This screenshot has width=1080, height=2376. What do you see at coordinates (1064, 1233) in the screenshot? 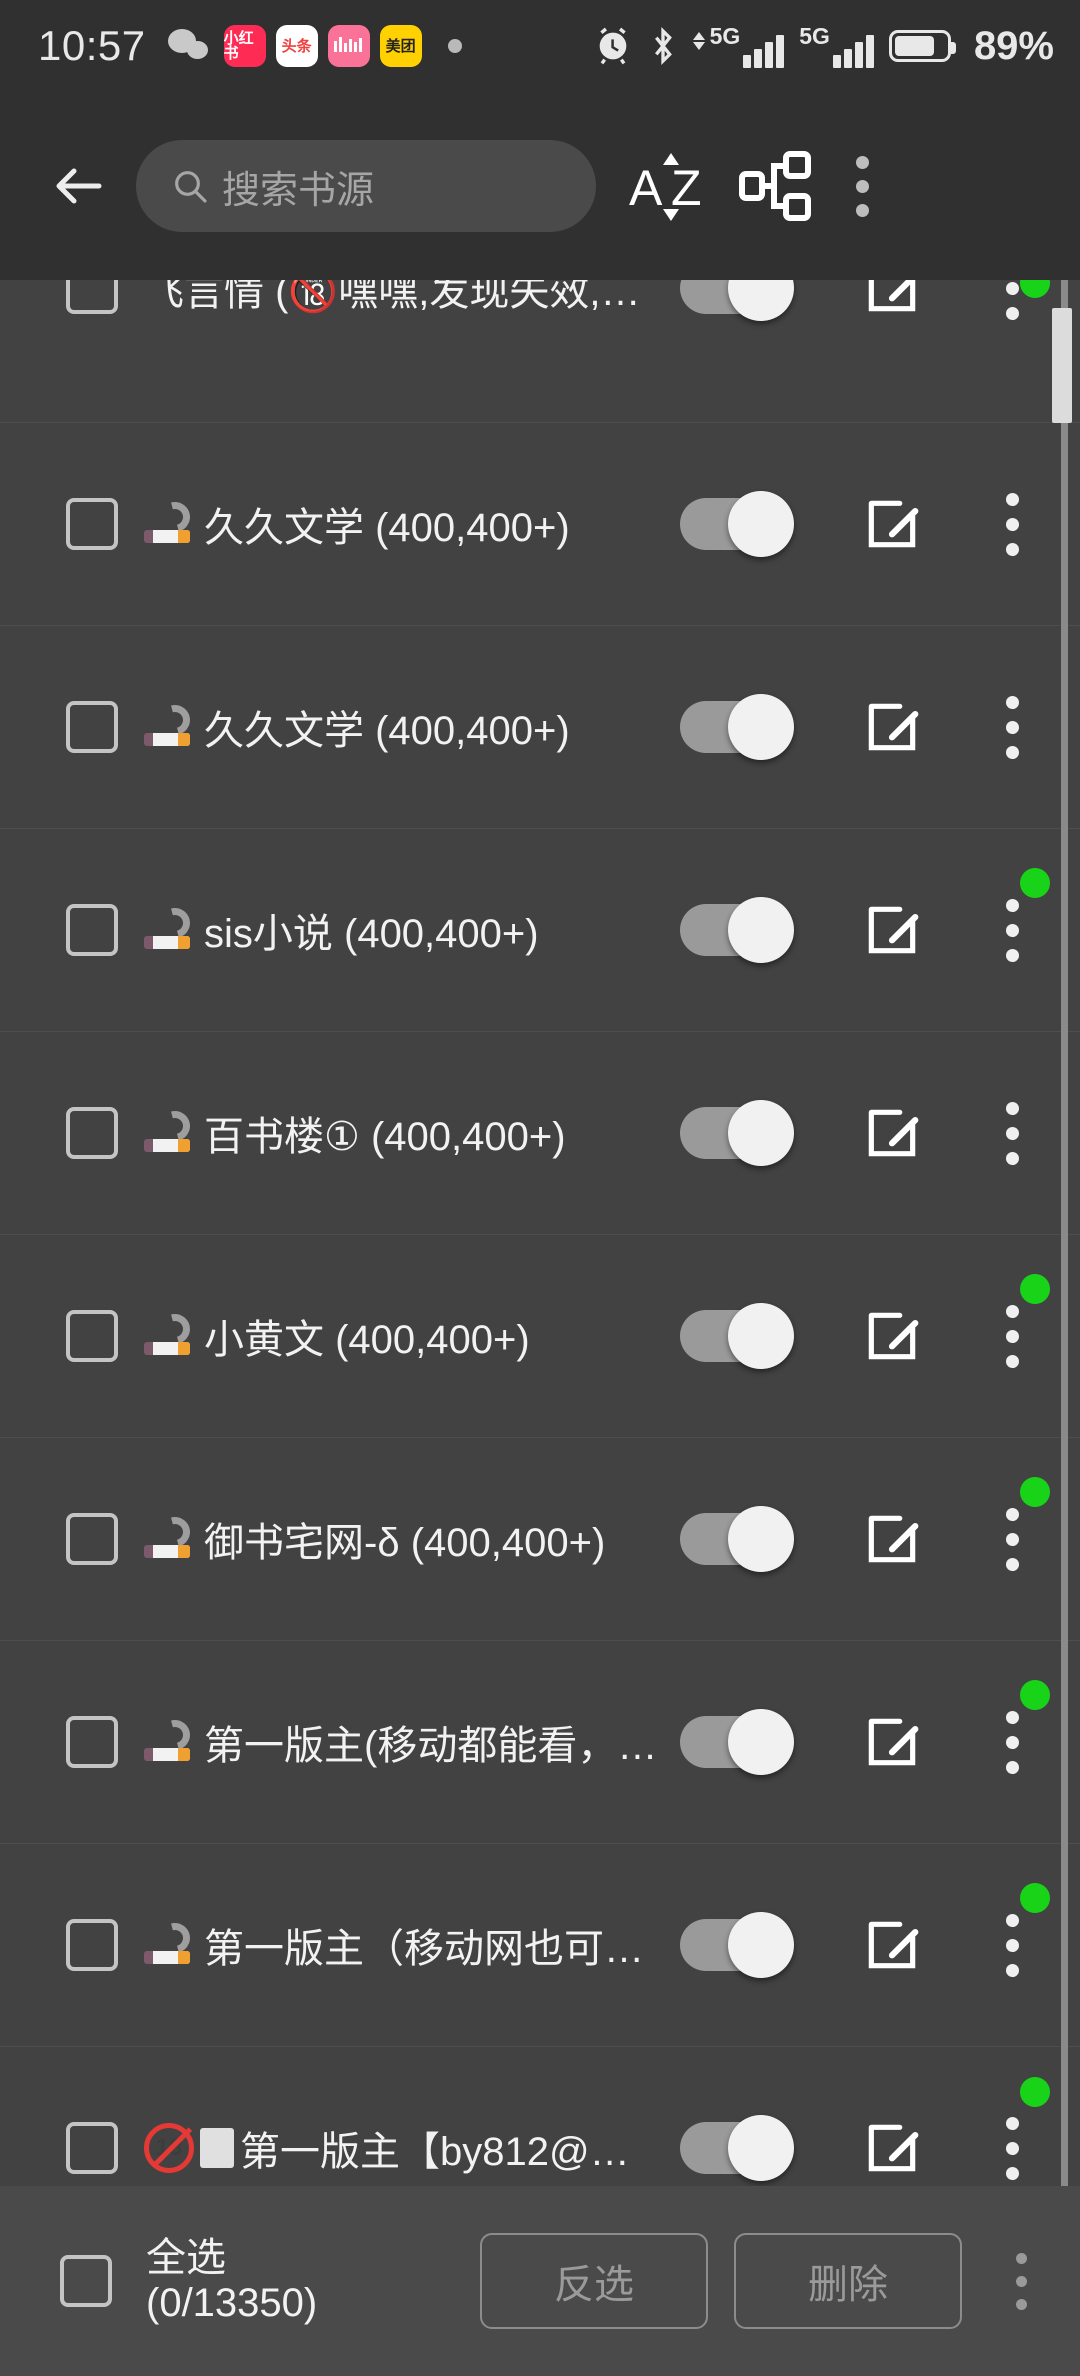
I see `list-scrollbar-track` at bounding box center [1064, 1233].